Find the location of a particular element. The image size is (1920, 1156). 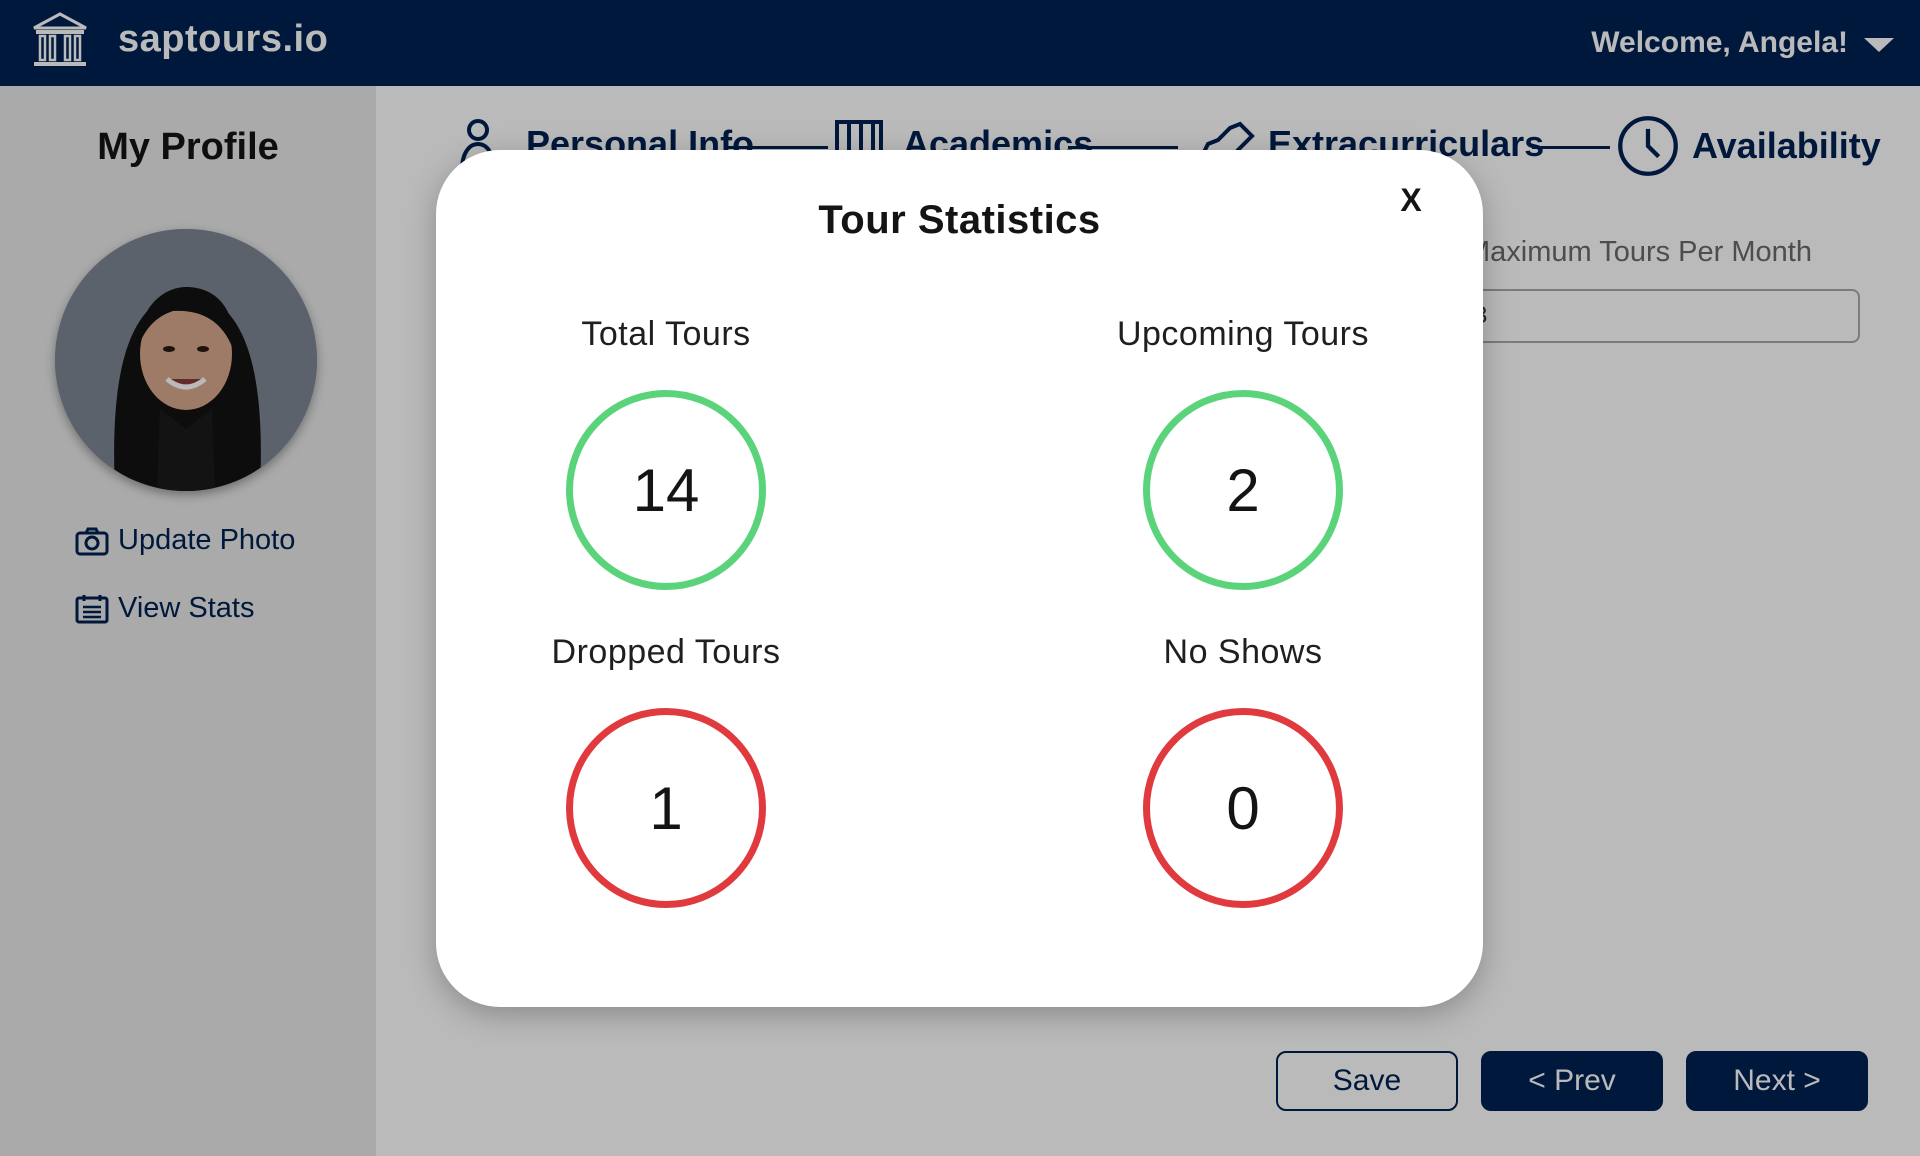

stat-total-tours: Total Tours 14 is located at coordinates (666, 452).